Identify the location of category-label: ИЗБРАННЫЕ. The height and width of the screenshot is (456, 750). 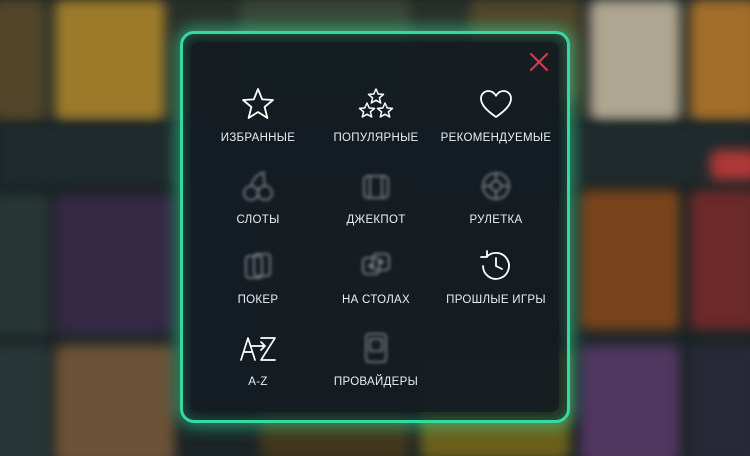
(258, 138).